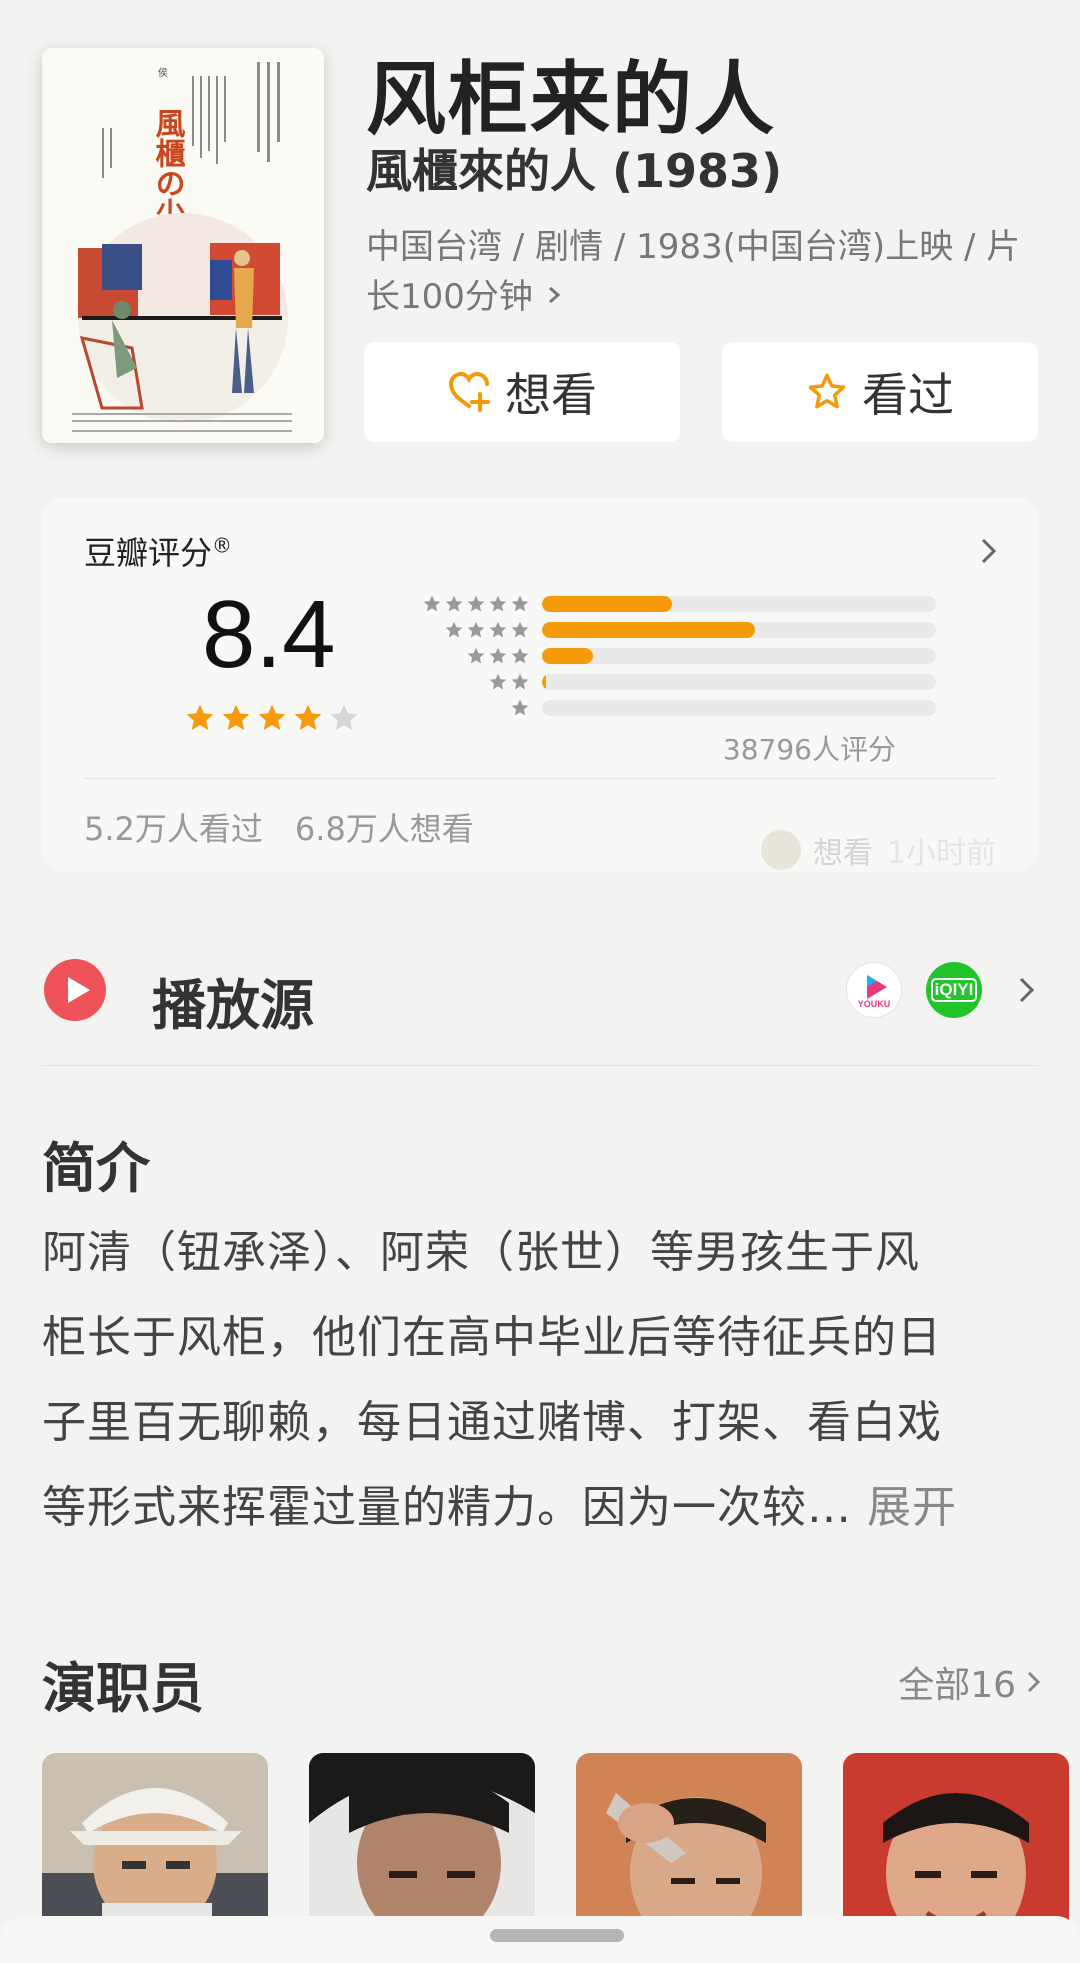 The image size is (1080, 1963). What do you see at coordinates (469, 392) in the screenshot?
I see `heart-plus-icon` at bounding box center [469, 392].